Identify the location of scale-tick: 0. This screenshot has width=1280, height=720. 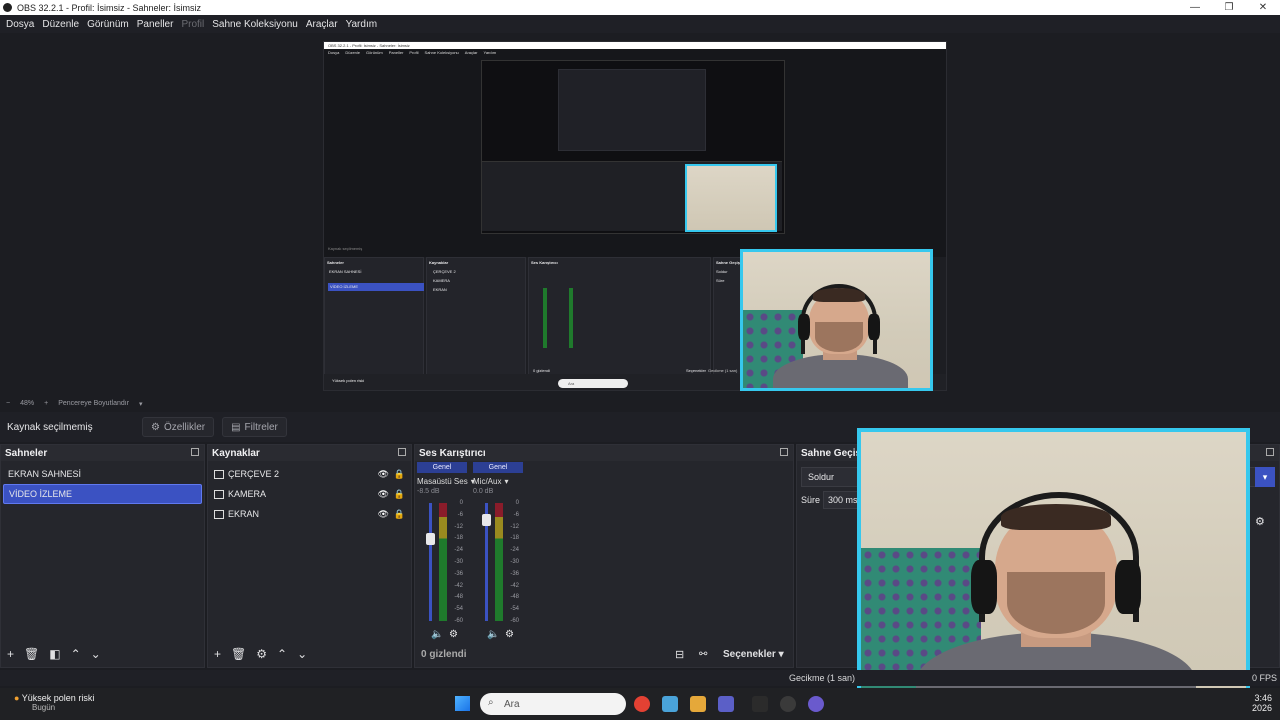
(461, 503).